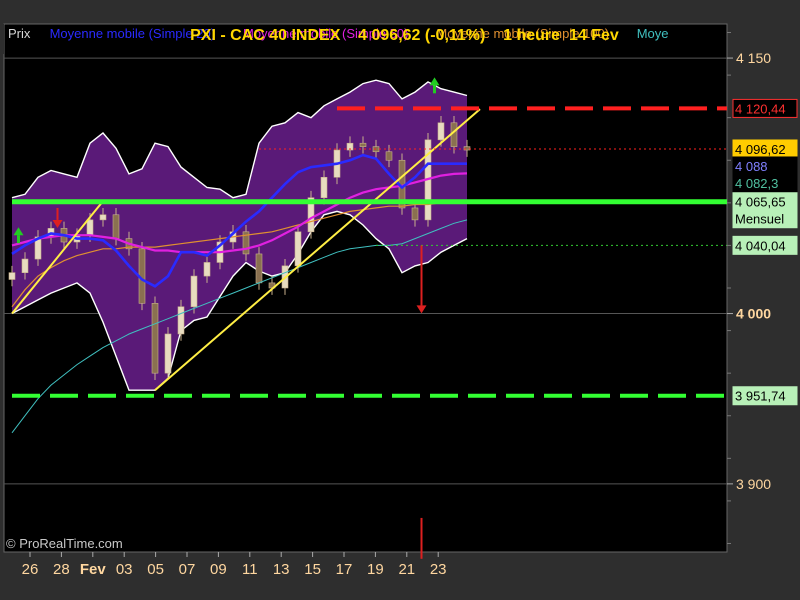 This screenshot has height=600, width=800. I want to click on x-tick-label: 13, so click(281, 569).